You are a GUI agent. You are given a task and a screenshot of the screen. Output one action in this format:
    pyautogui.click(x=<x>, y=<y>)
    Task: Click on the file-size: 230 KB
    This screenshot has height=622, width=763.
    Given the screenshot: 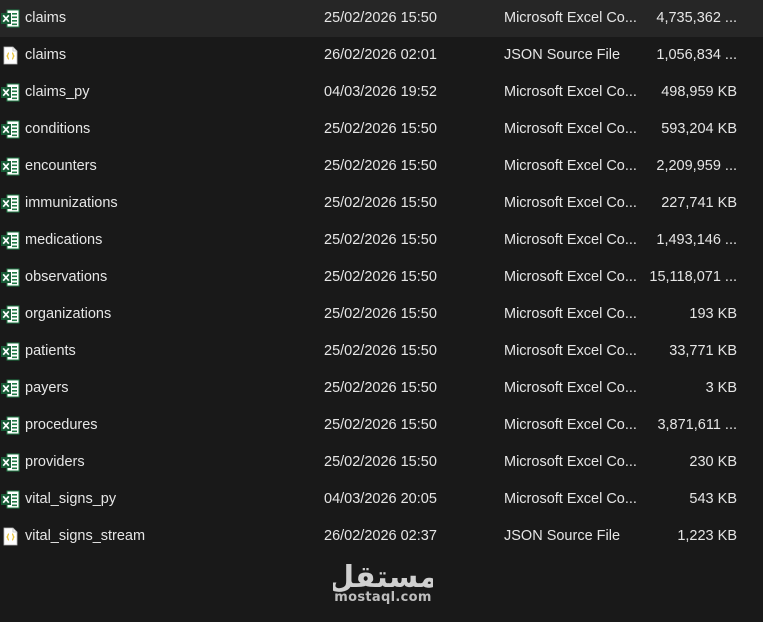 What is the action you would take?
    pyautogui.click(x=713, y=462)
    